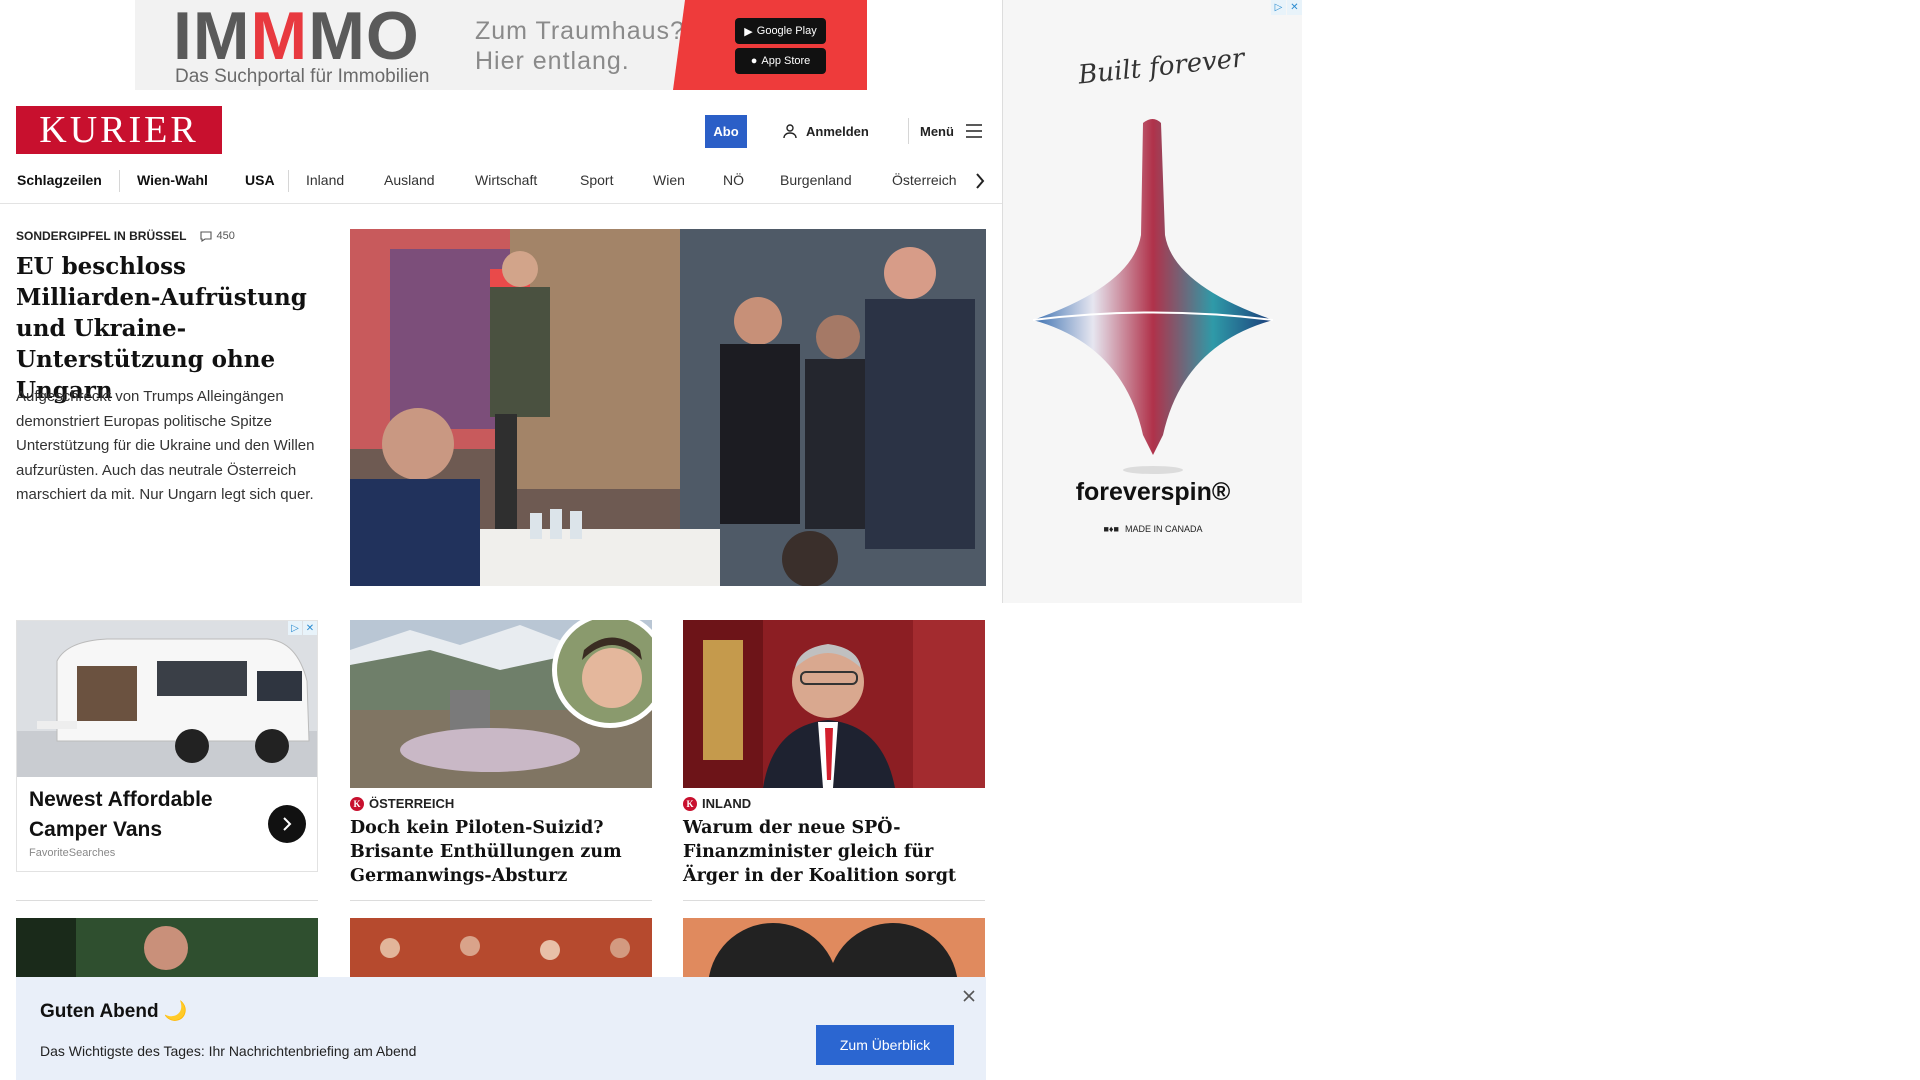 The width and height of the screenshot is (1920, 1080). I want to click on briefing-close-button, so click(969, 996).